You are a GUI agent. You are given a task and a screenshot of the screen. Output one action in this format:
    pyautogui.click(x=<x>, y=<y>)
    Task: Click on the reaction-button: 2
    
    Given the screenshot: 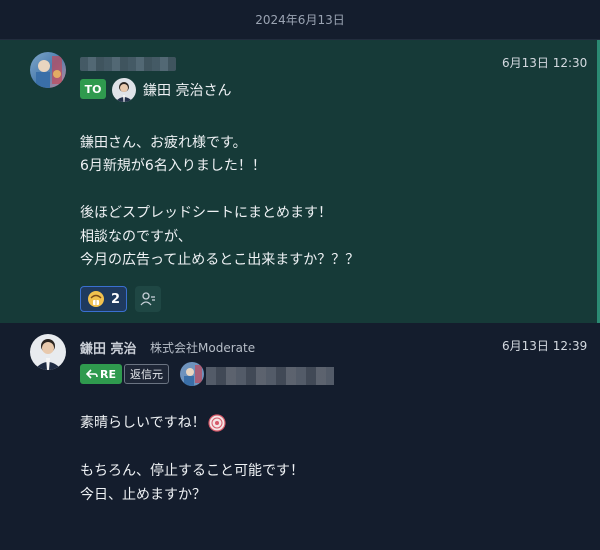 What is the action you would take?
    pyautogui.click(x=104, y=299)
    